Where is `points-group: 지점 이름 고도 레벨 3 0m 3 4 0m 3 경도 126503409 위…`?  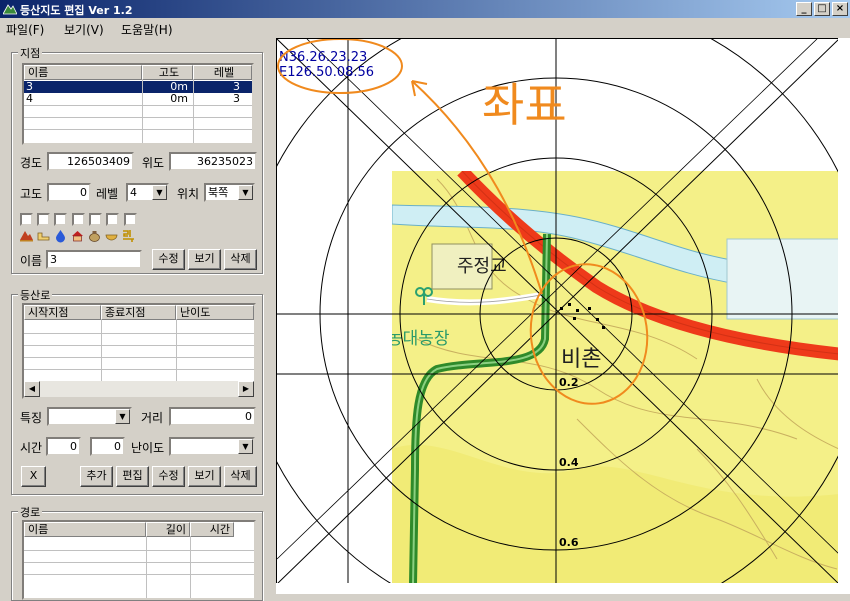
points-group: 지점 이름 고도 레벨 3 0m 3 4 0m 3 경도 126503409 위… is located at coordinates (137, 159).